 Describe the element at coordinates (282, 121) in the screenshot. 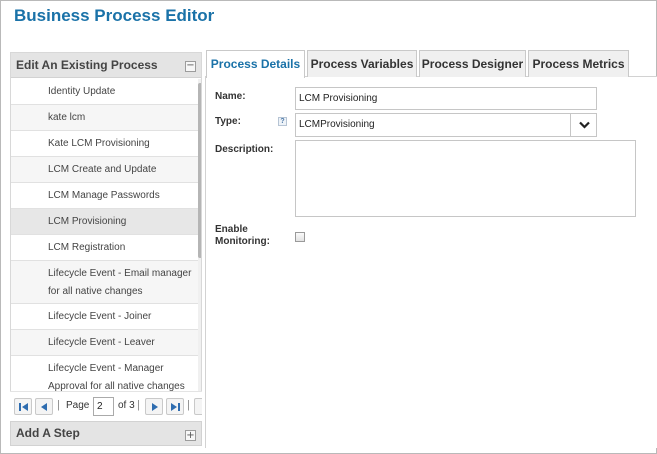

I see `help-icon: ?` at that location.